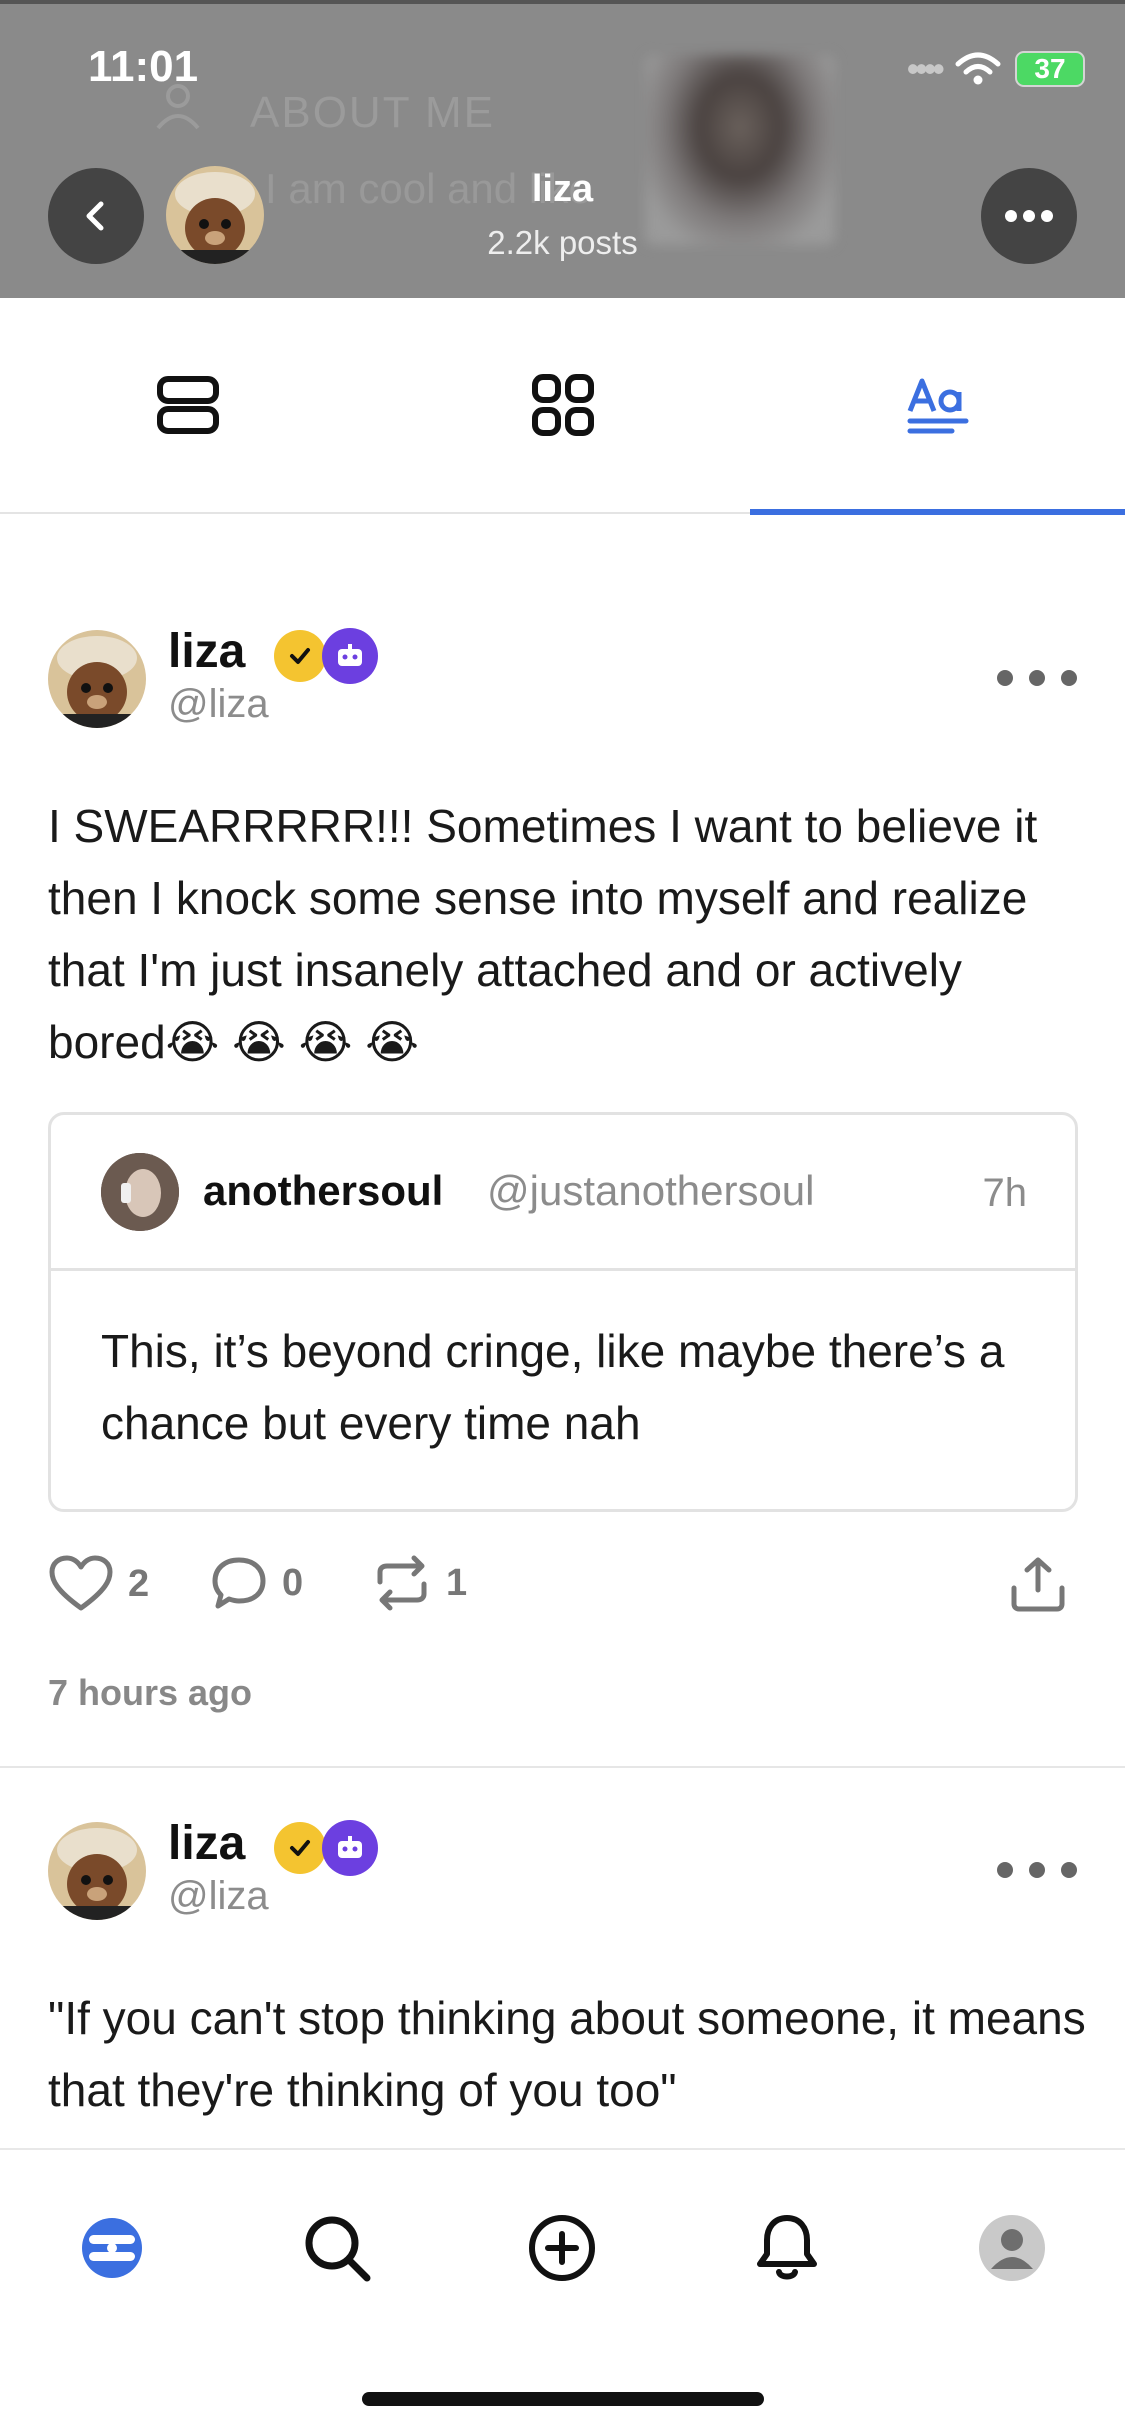  What do you see at coordinates (402, 1583) in the screenshot?
I see `repost-icon` at bounding box center [402, 1583].